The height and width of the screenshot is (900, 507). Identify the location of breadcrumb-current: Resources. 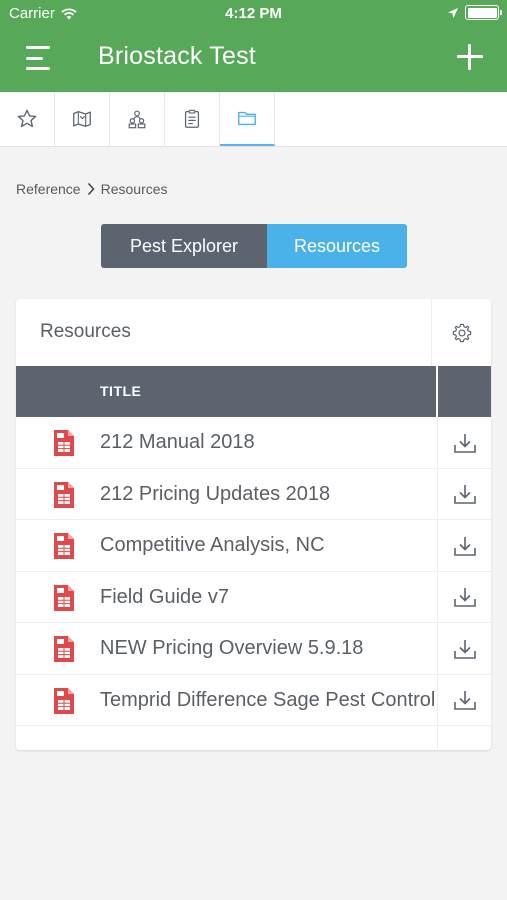
(134, 189).